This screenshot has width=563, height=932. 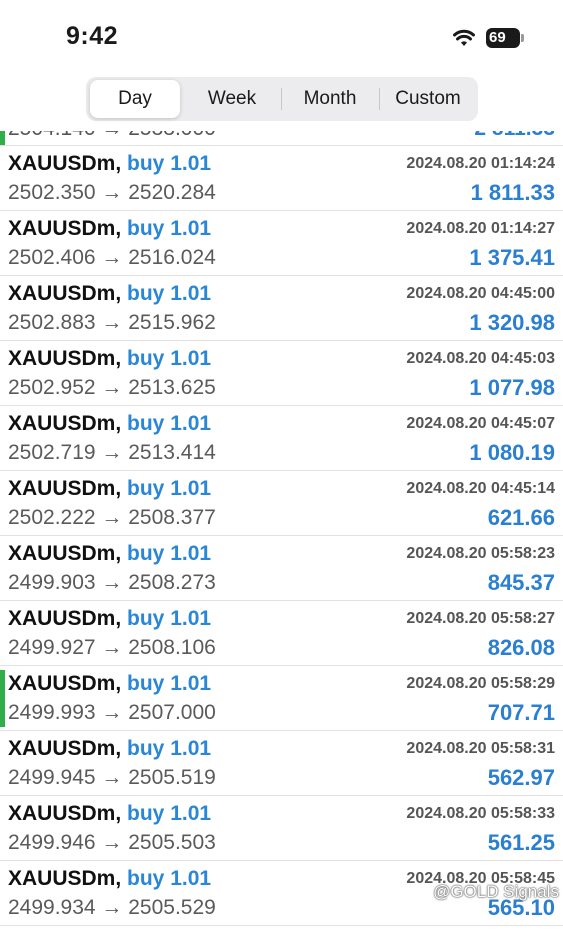 I want to click on trade-datetime: 2024.08.20 04:45:07, so click(x=480, y=423).